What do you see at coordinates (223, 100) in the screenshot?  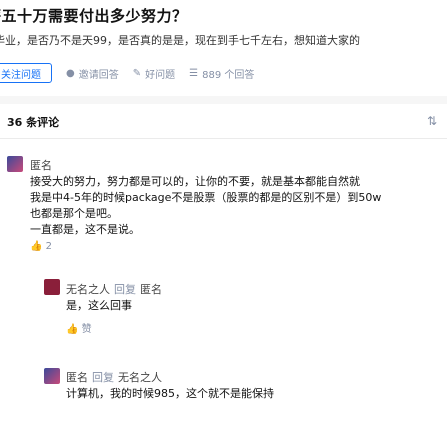 I see `section-divider` at bounding box center [223, 100].